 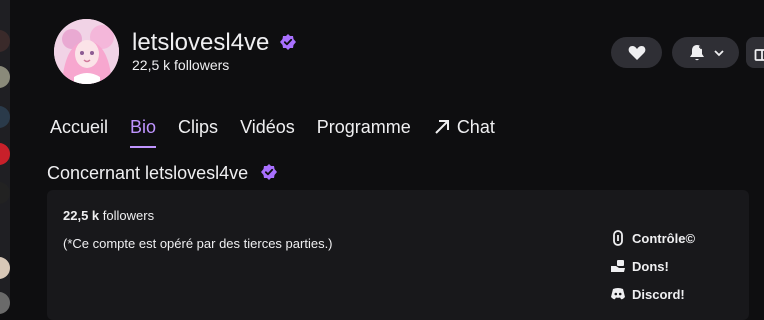 What do you see at coordinates (364, 132) in the screenshot?
I see `tab-schedule: Programme` at bounding box center [364, 132].